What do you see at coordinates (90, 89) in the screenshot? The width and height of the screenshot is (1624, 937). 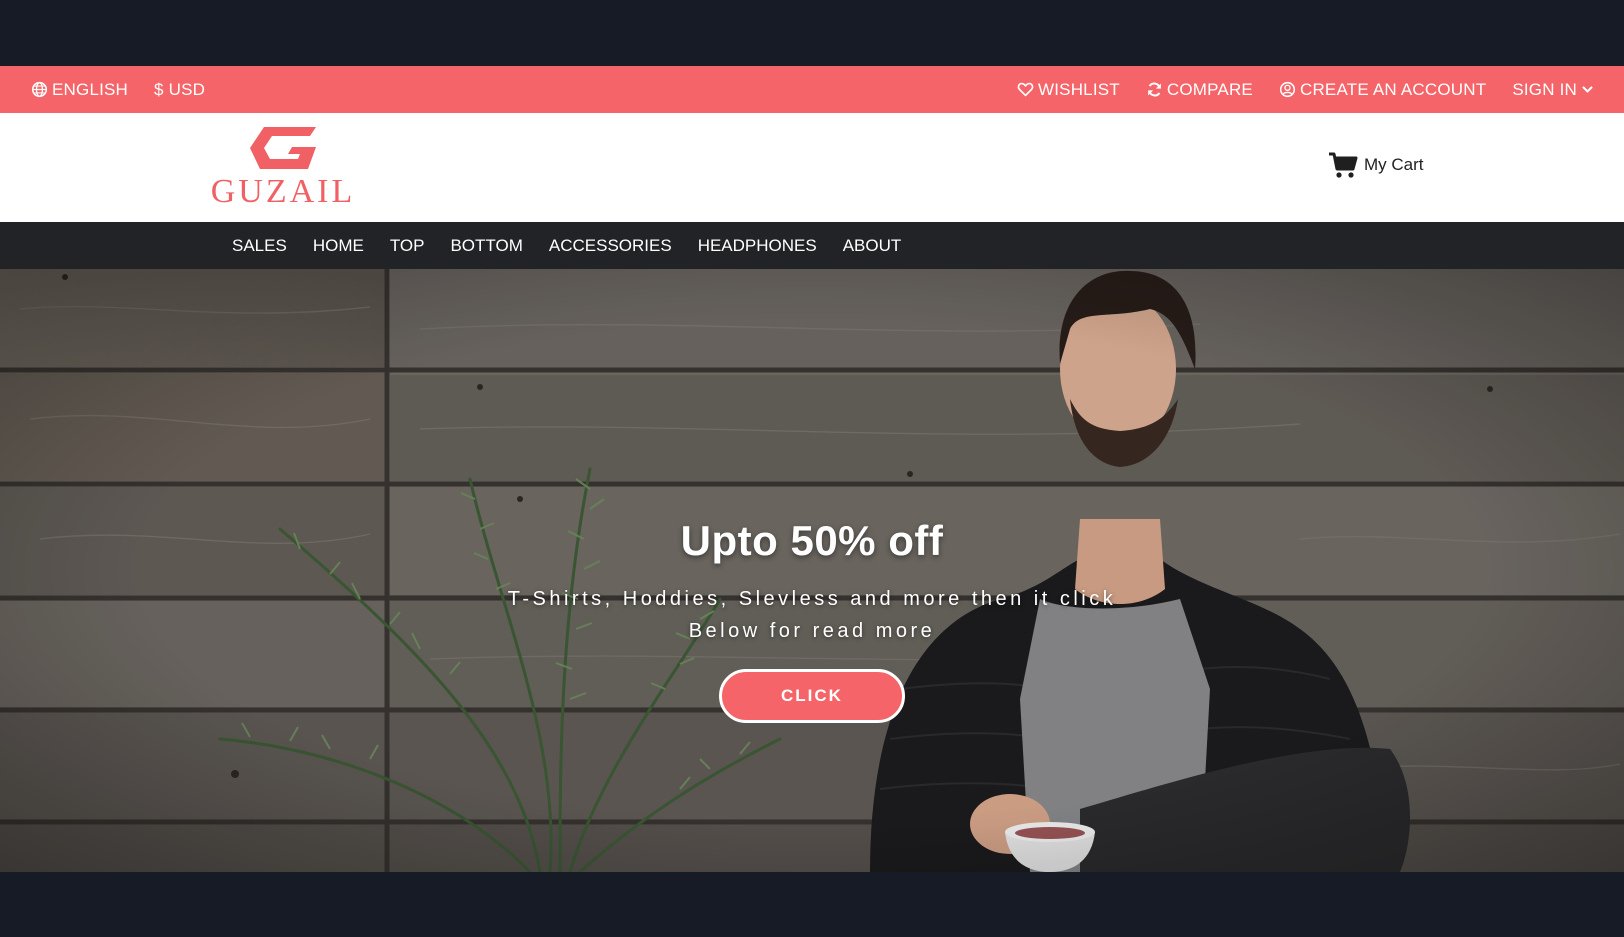 I see `language-label: ENGLISH` at bounding box center [90, 89].